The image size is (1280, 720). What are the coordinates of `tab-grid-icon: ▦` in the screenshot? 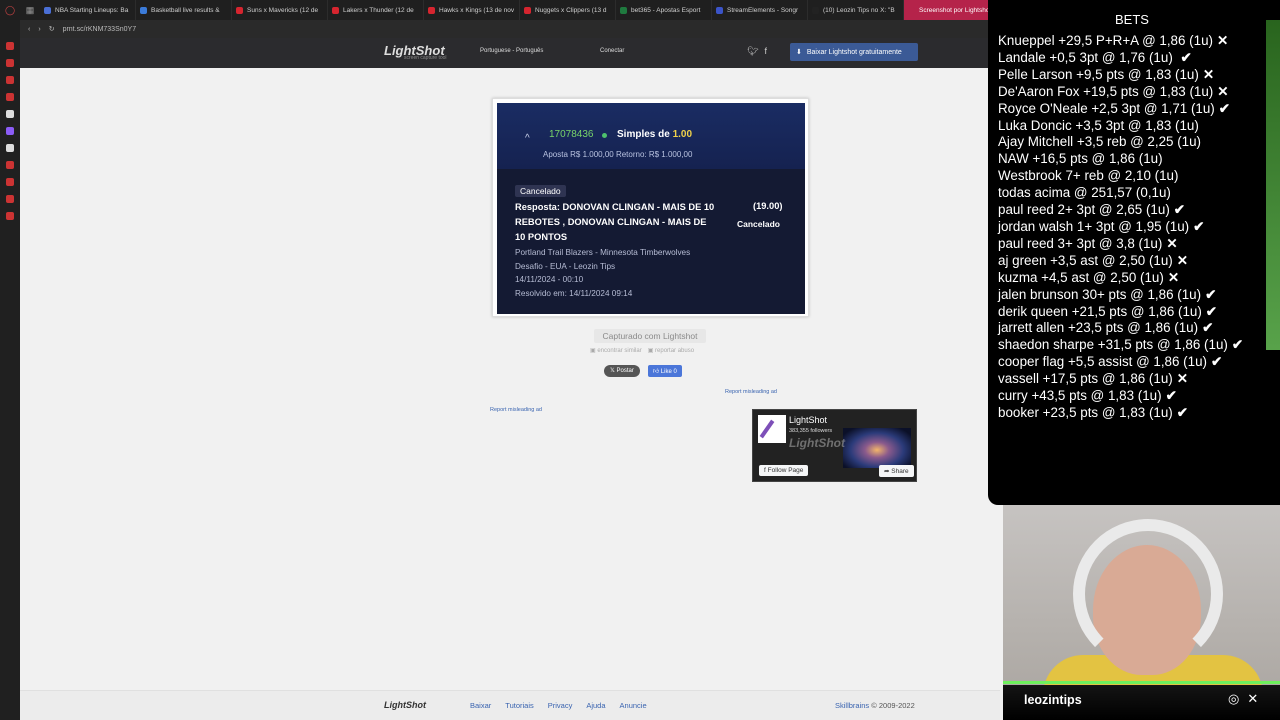 It's located at (30, 10).